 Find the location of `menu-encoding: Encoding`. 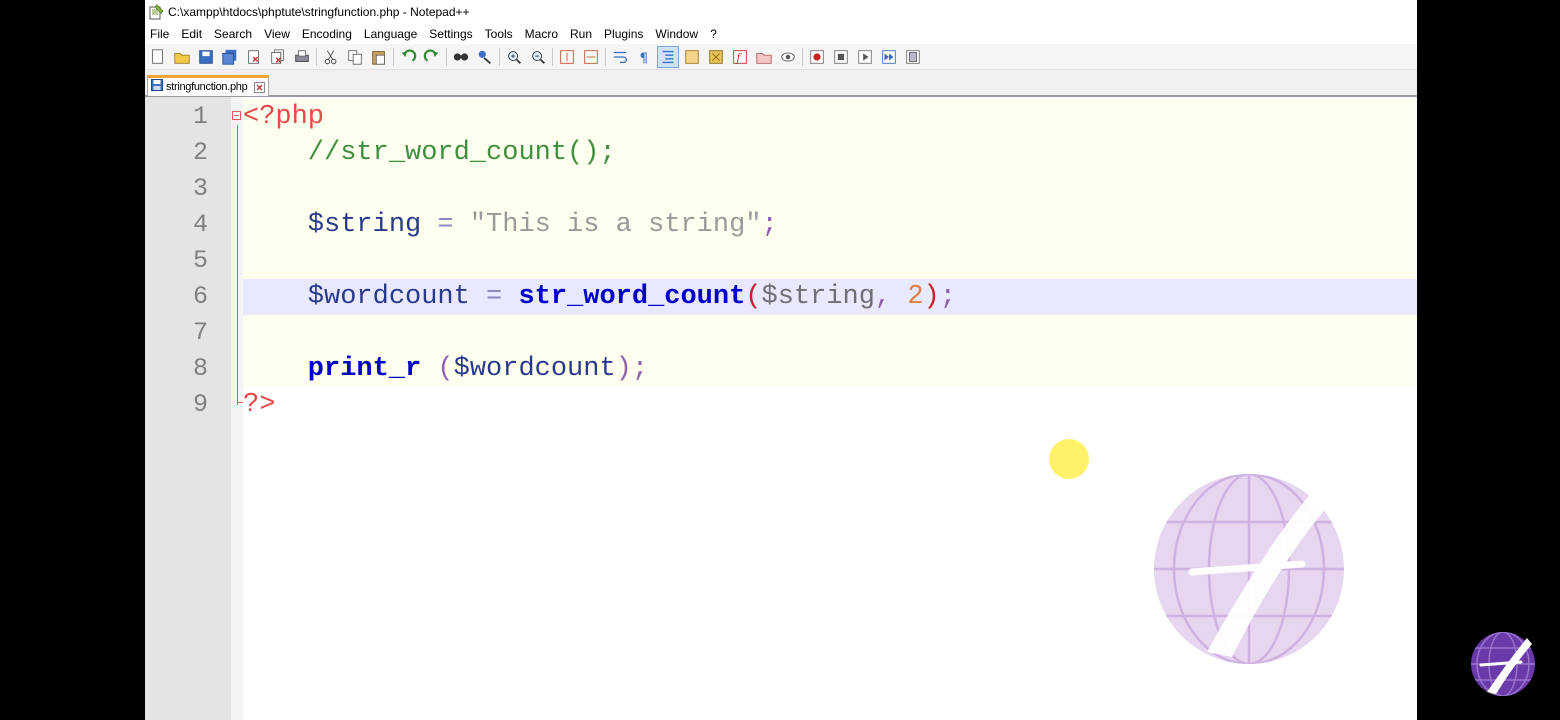

menu-encoding: Encoding is located at coordinates (328, 34).